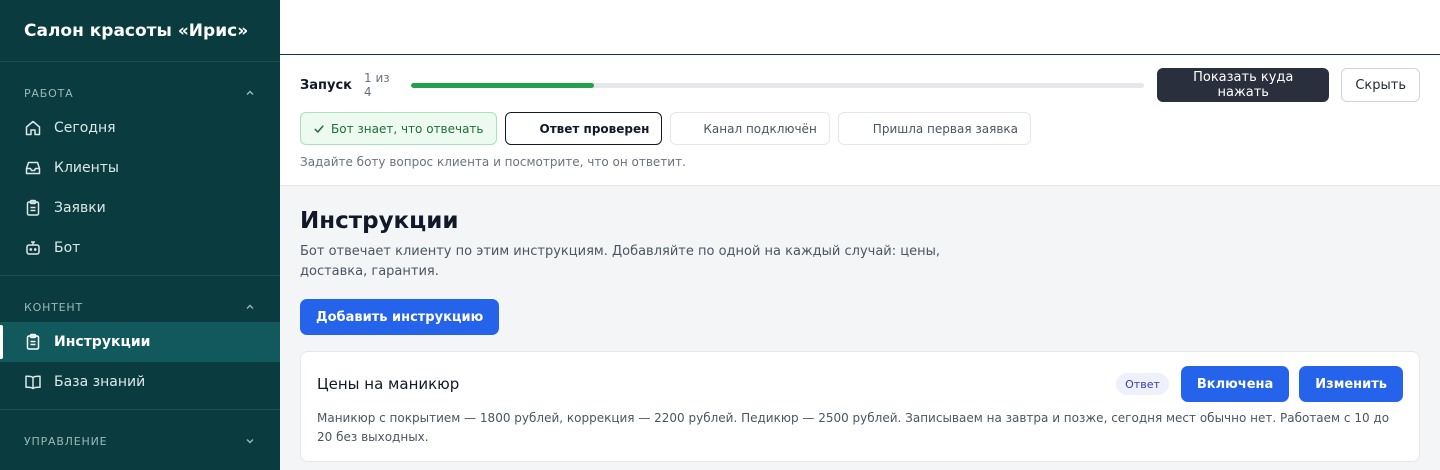 The height and width of the screenshot is (470, 1440). I want to click on onboarding-progress-bar, so click(778, 85).